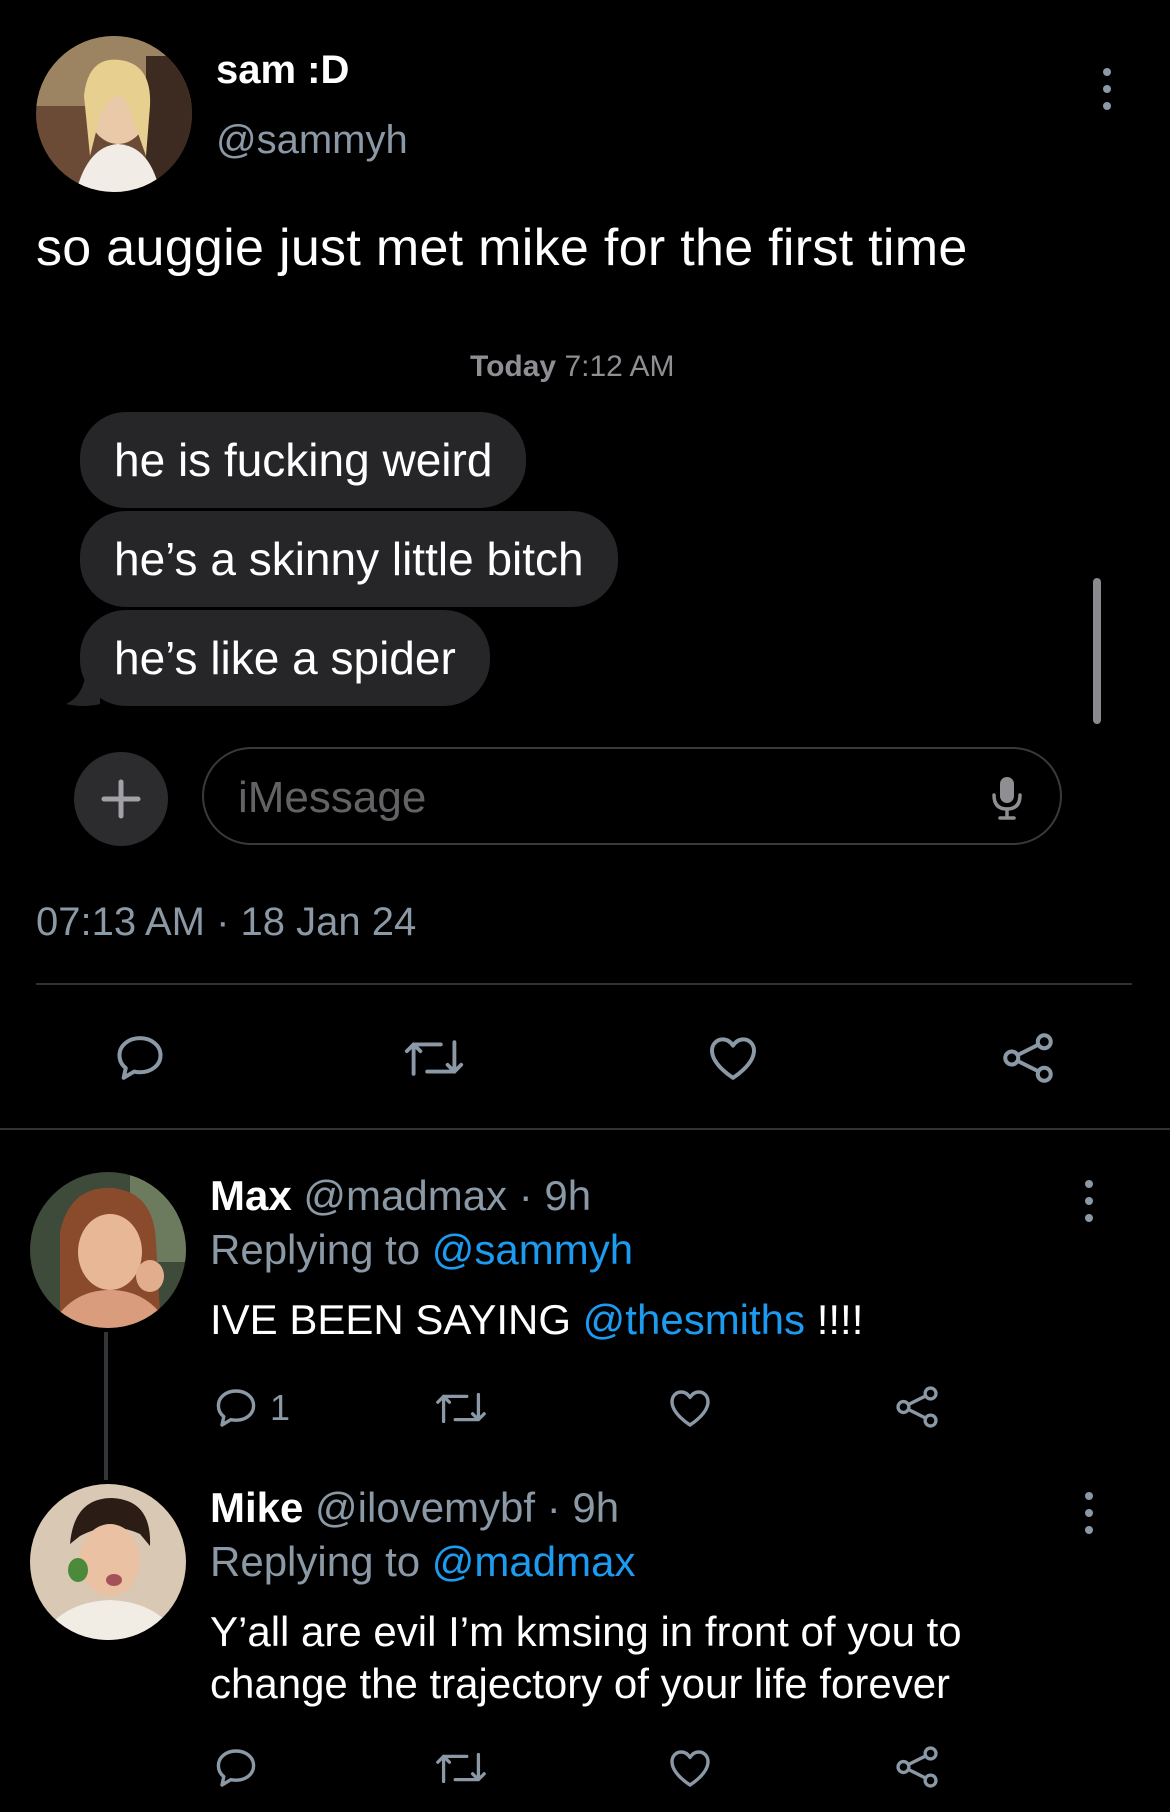 The image size is (1170, 1812). Describe the element at coordinates (584, 984) in the screenshot. I see `meta-divider` at that location.